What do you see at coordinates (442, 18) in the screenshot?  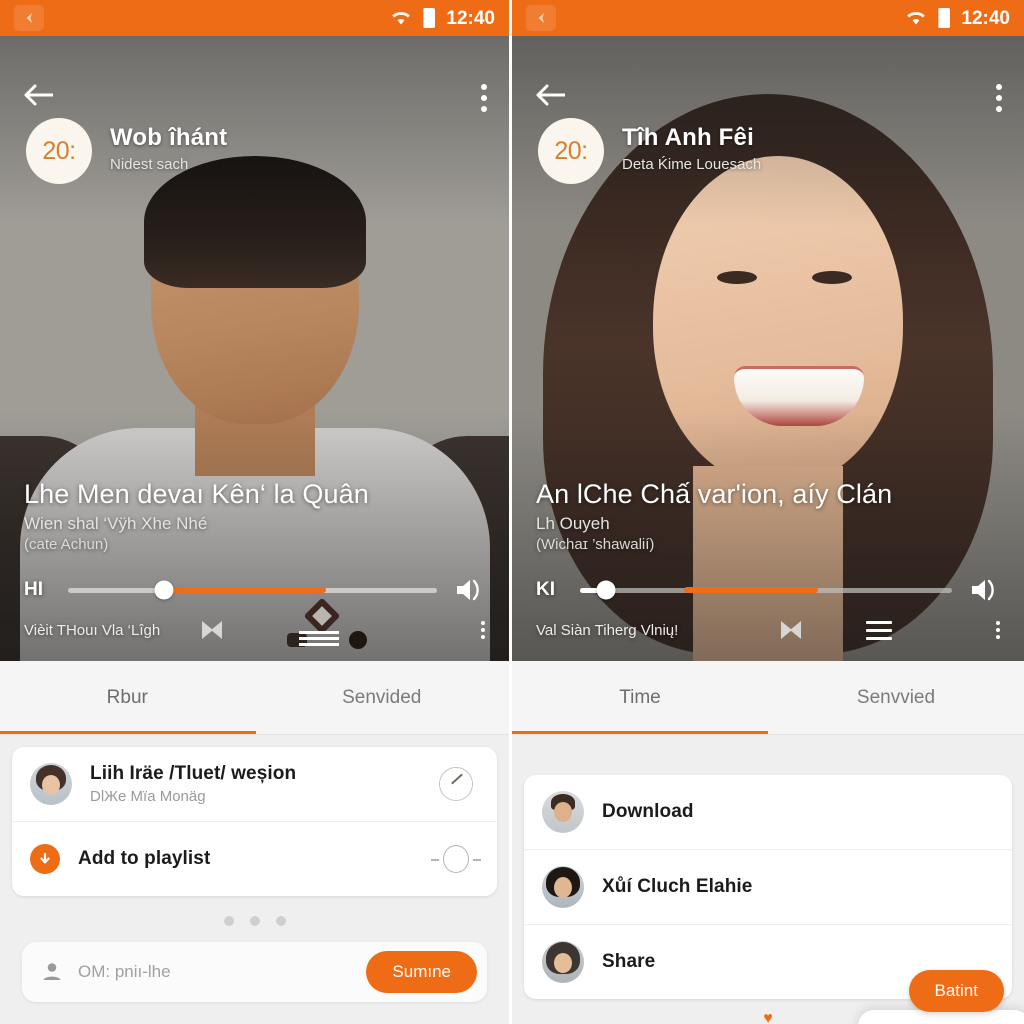 I see `status-indicators-left: 12:40` at bounding box center [442, 18].